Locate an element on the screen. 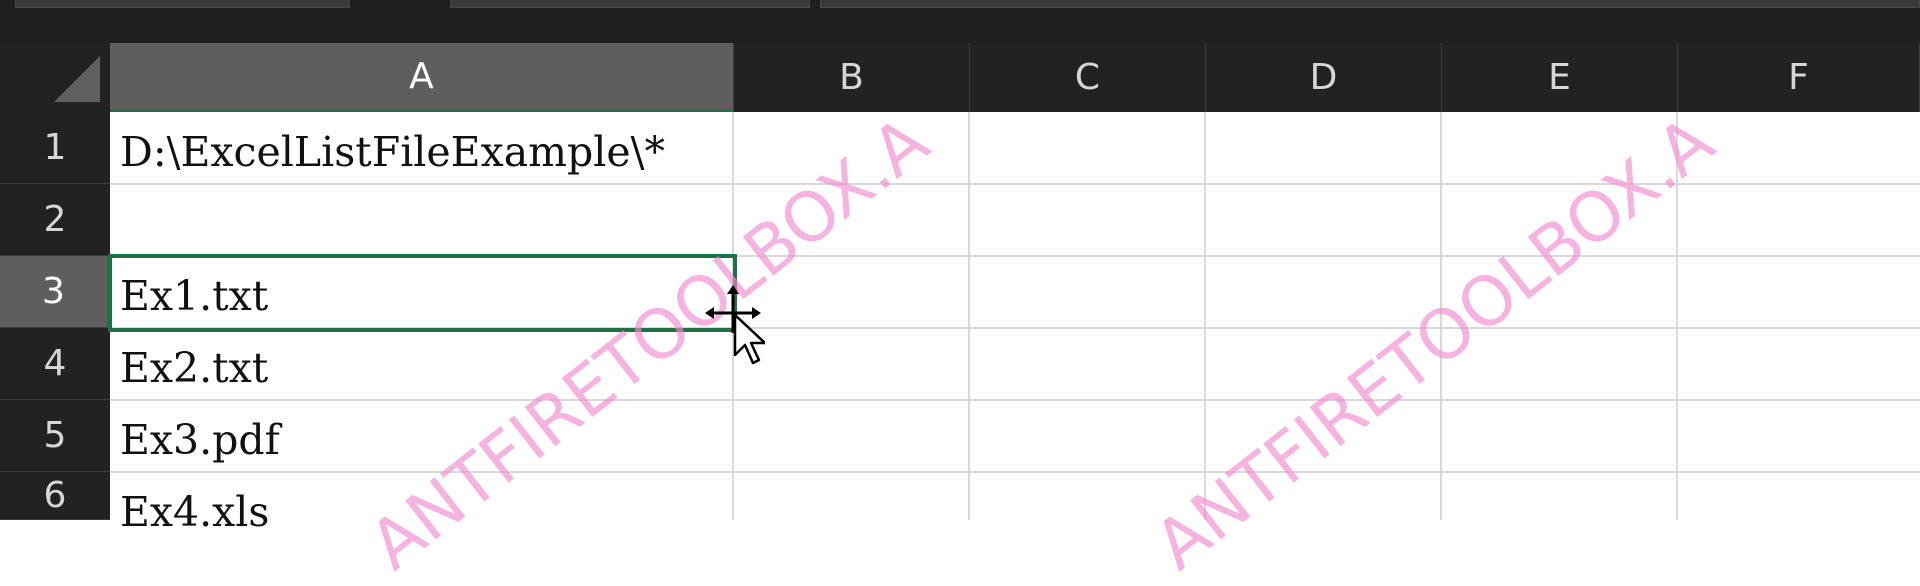 This screenshot has height=586, width=1920. column-header-e: E is located at coordinates (1560, 77).